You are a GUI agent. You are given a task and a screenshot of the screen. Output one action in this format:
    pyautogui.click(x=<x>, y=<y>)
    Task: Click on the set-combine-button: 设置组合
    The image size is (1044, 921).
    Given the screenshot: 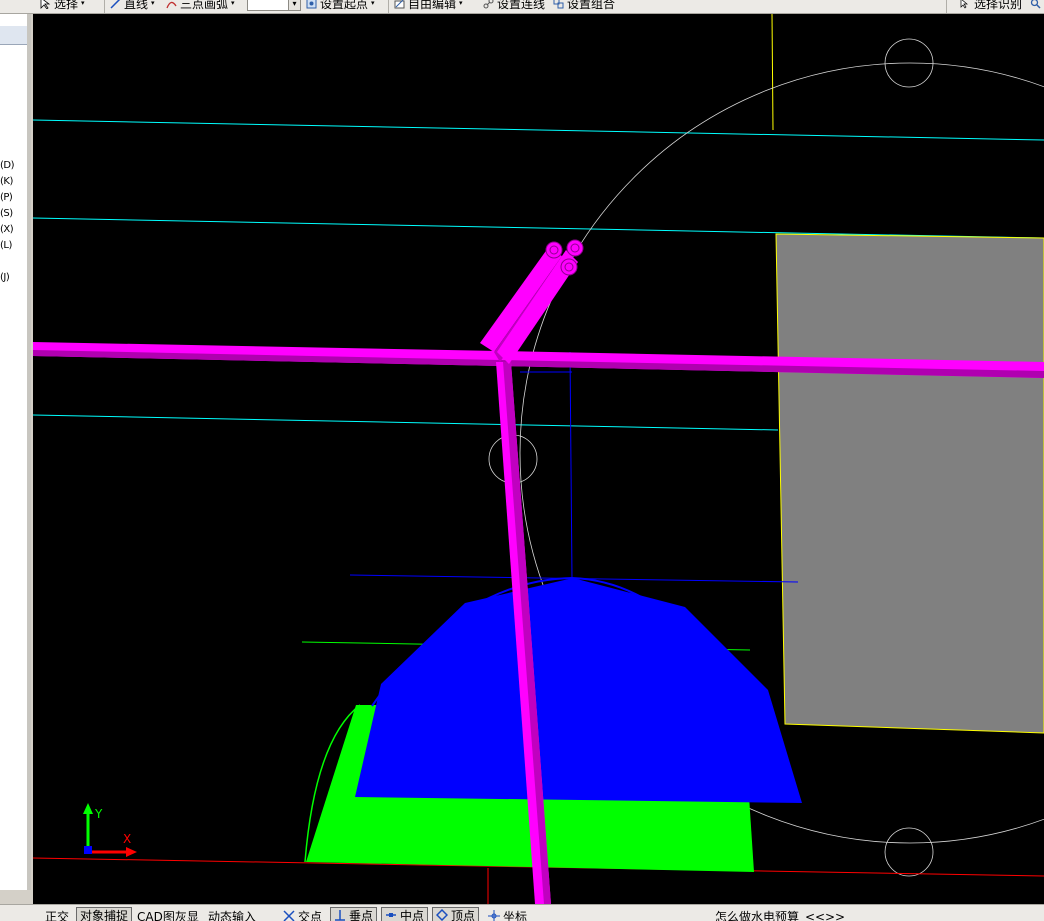 What is the action you would take?
    pyautogui.click(x=584, y=5)
    